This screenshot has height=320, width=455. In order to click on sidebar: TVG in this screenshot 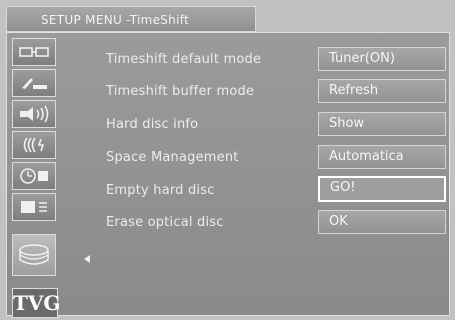, I will do `click(36, 178)`.